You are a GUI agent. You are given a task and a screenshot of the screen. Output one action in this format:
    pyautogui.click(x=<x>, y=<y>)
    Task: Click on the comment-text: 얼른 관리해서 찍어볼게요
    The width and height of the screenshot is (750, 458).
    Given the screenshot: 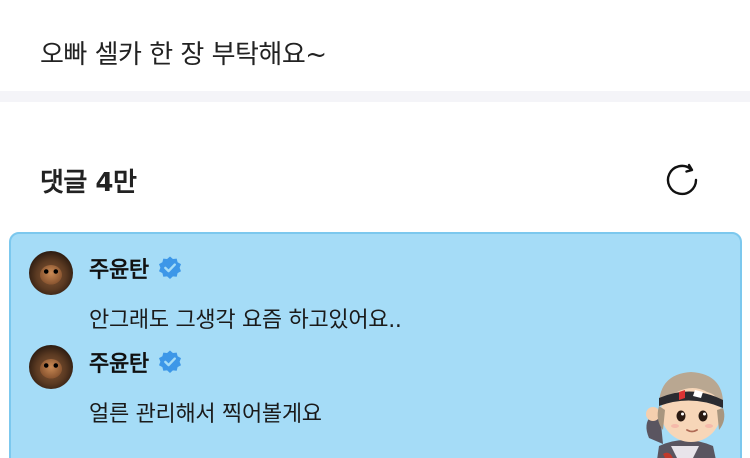 What is the action you would take?
    pyautogui.click(x=205, y=414)
    